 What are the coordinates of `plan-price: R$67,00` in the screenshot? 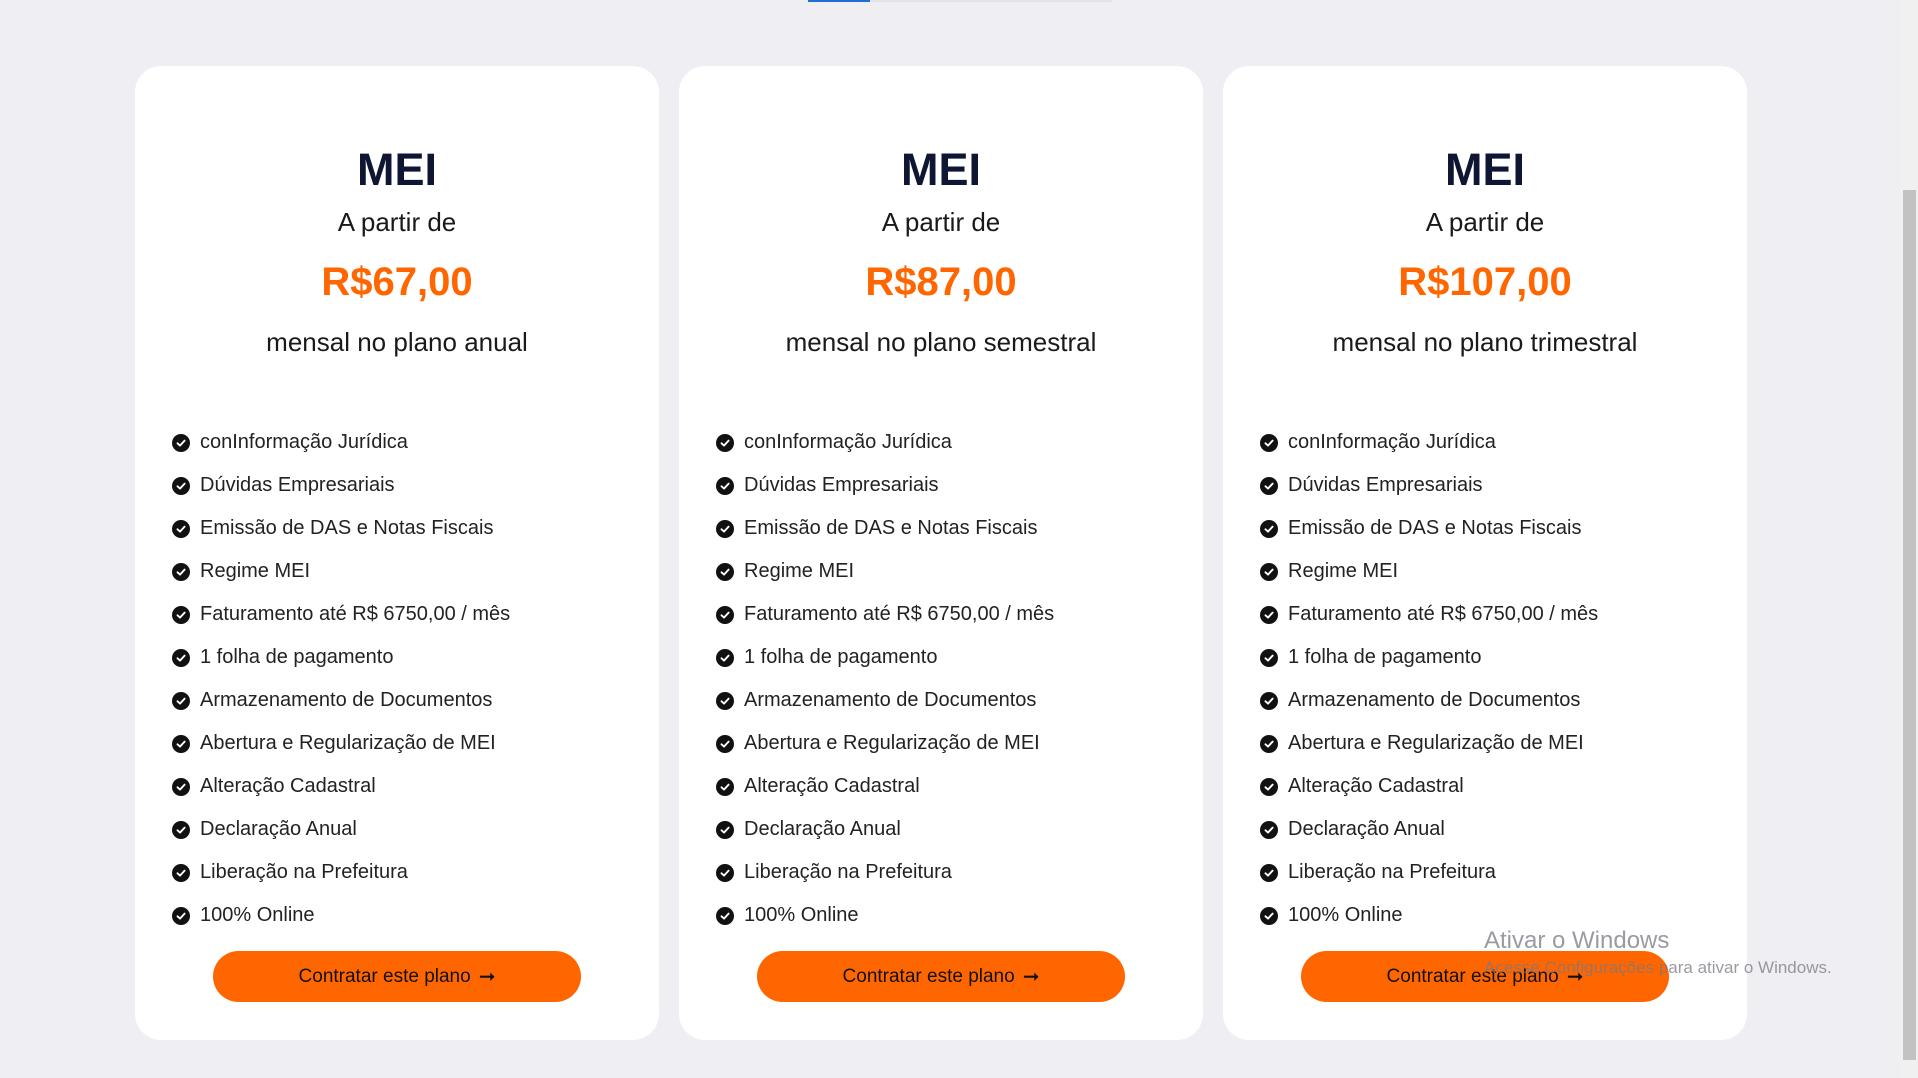 It's located at (397, 282).